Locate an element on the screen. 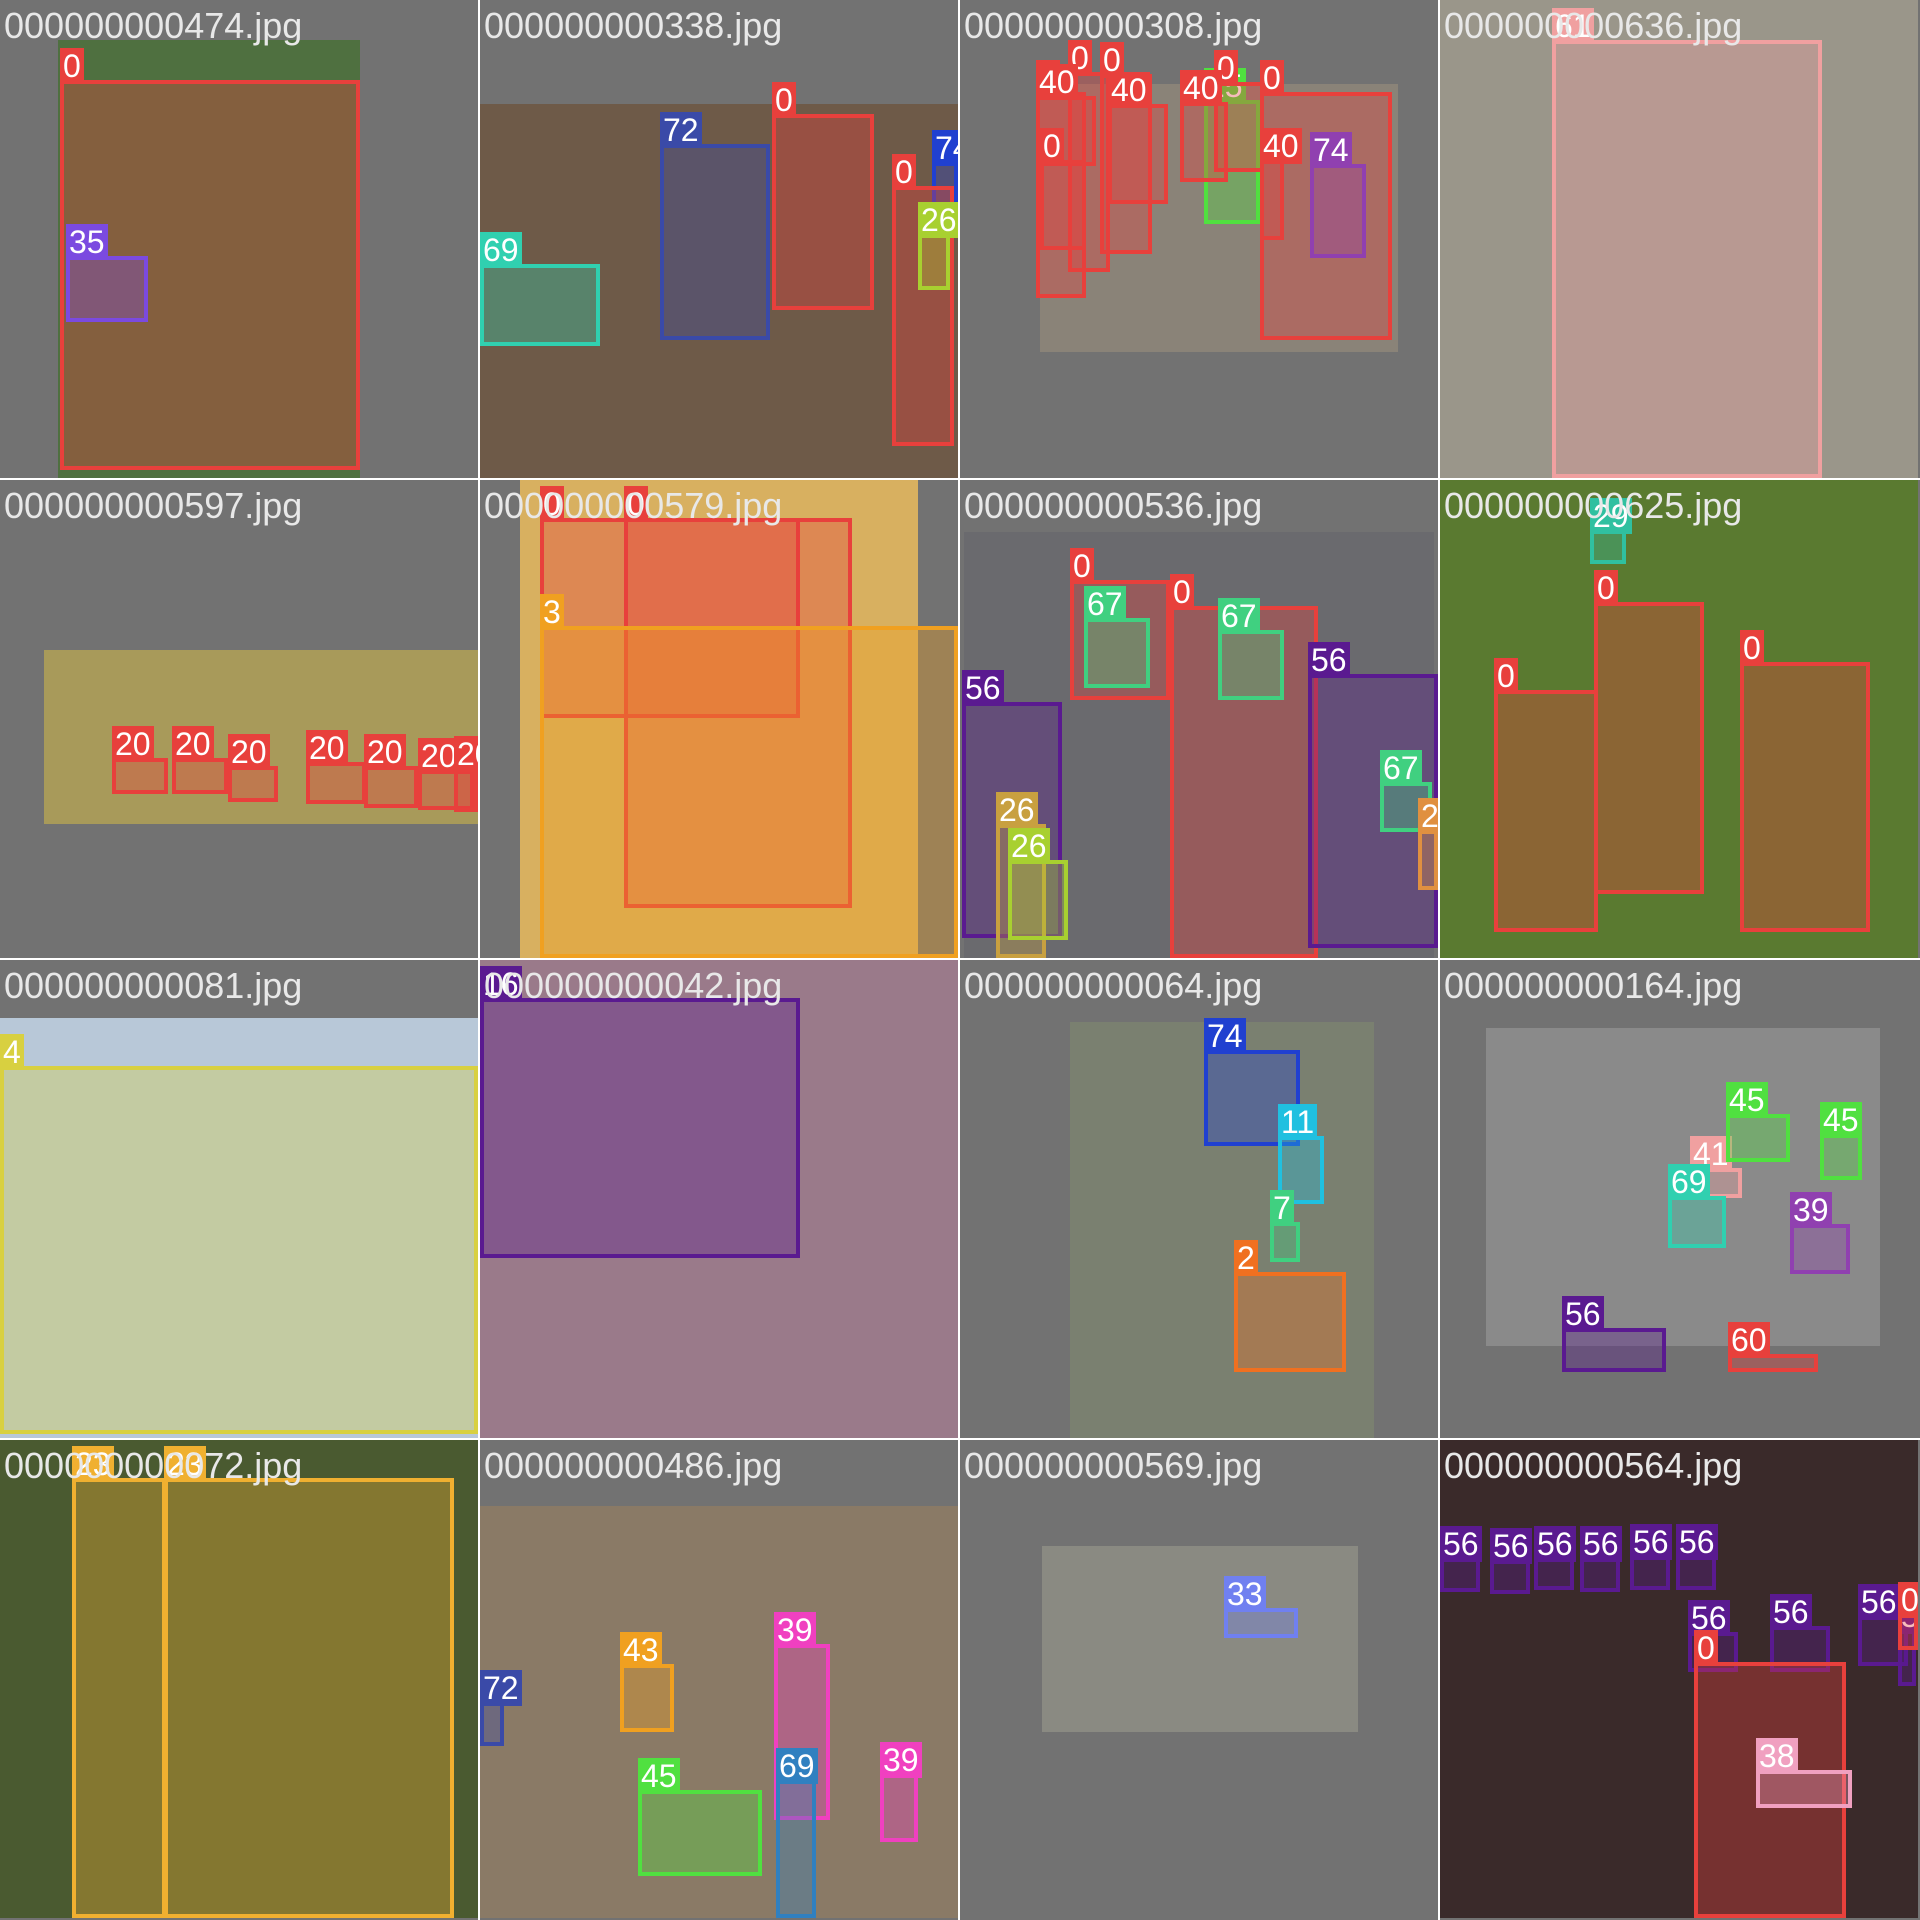 The width and height of the screenshot is (1920, 1920). detection-class-tag: 0 is located at coordinates (1082, 566).